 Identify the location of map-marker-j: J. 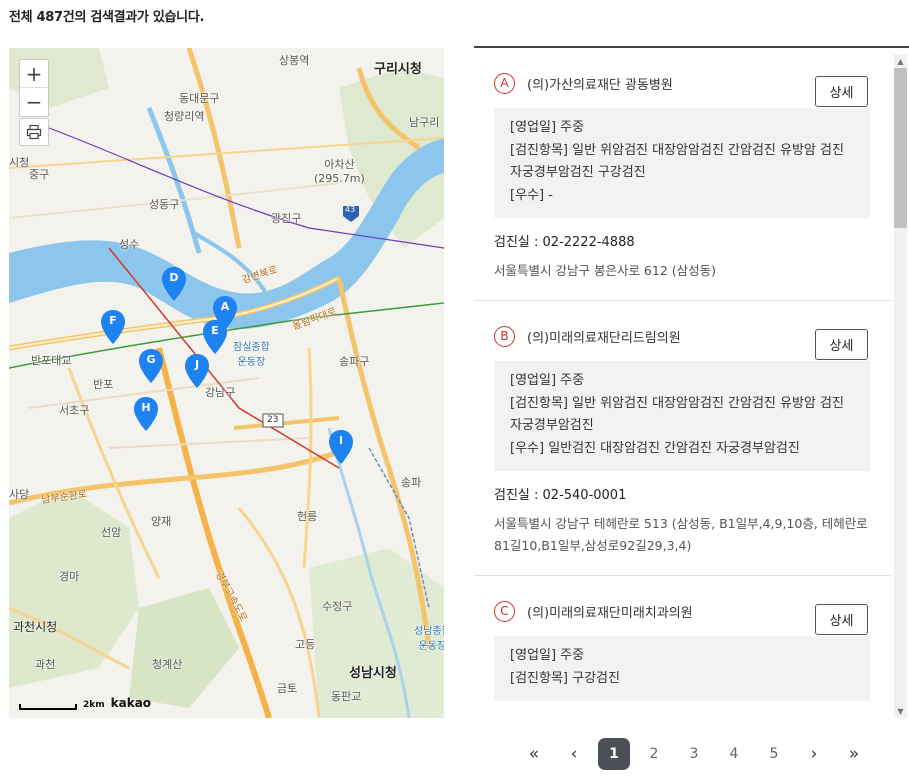
(197, 371).